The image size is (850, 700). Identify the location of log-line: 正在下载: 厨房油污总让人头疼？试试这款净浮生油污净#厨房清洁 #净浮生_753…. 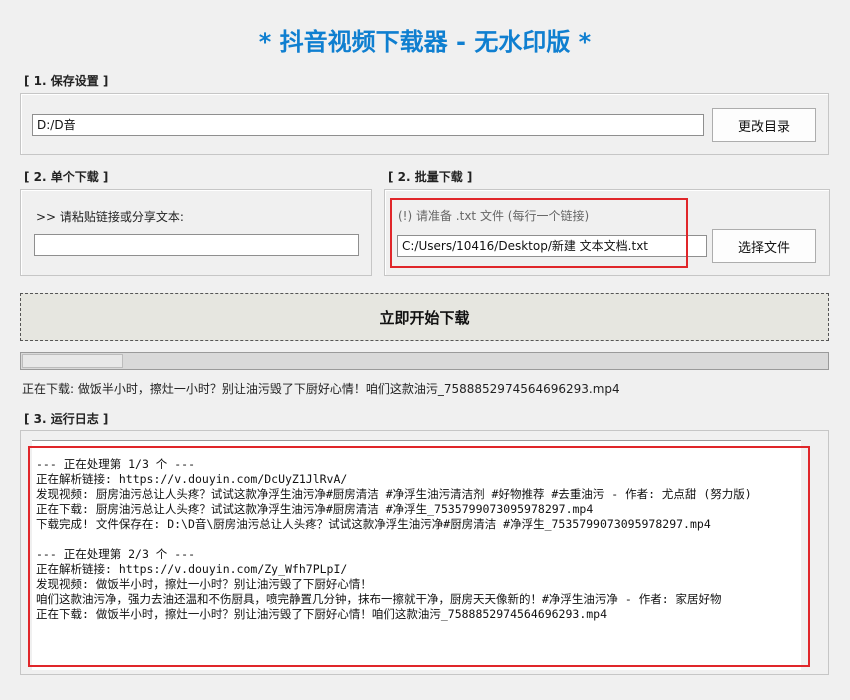
(315, 509).